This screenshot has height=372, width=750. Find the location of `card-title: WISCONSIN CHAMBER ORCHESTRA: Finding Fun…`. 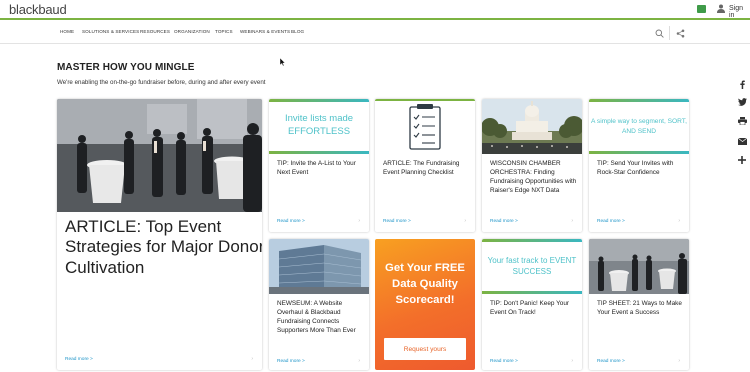

card-title: WISCONSIN CHAMBER ORCHESTRA: Finding Fun… is located at coordinates (534, 178).